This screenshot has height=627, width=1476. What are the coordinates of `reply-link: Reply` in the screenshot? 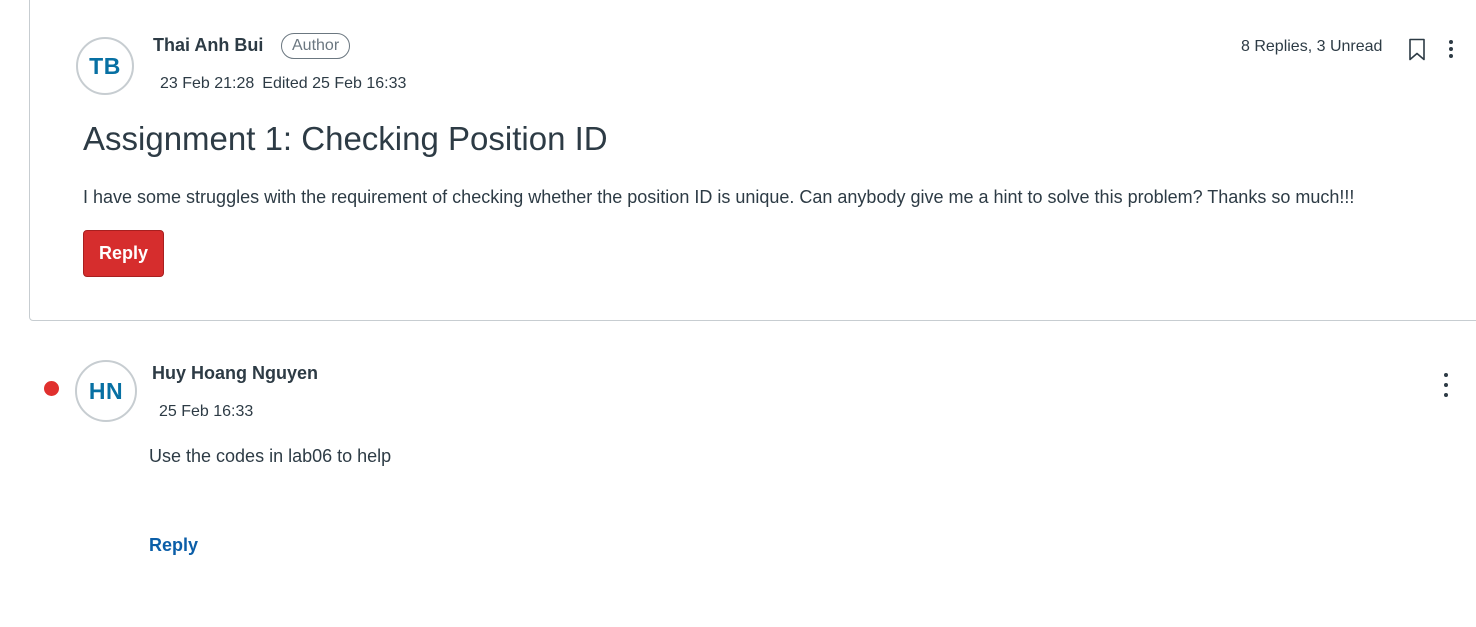 It's located at (173, 545).